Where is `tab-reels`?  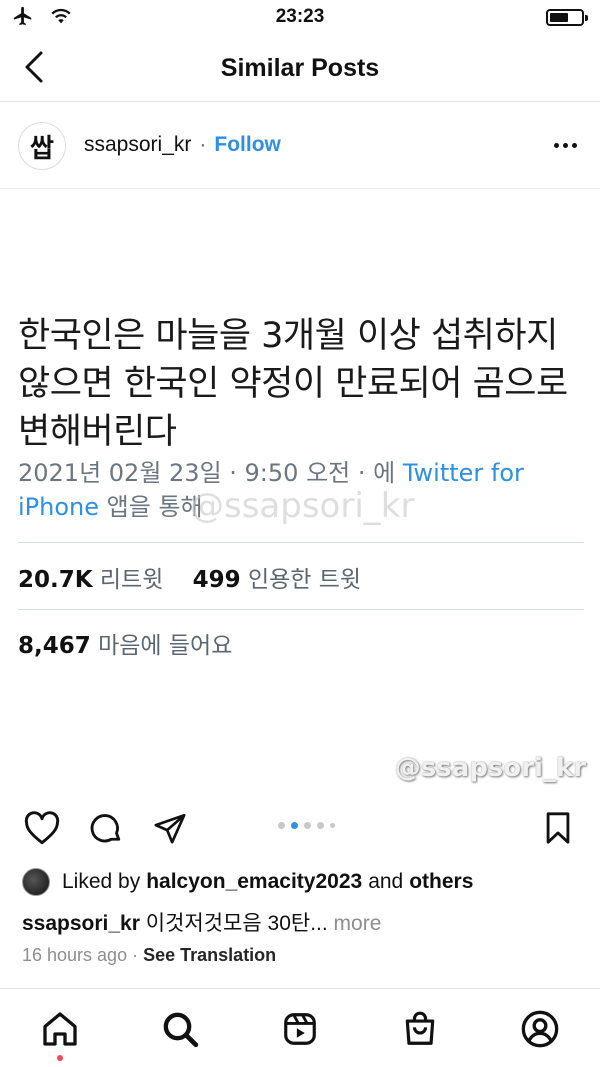
tab-reels is located at coordinates (300, 1029).